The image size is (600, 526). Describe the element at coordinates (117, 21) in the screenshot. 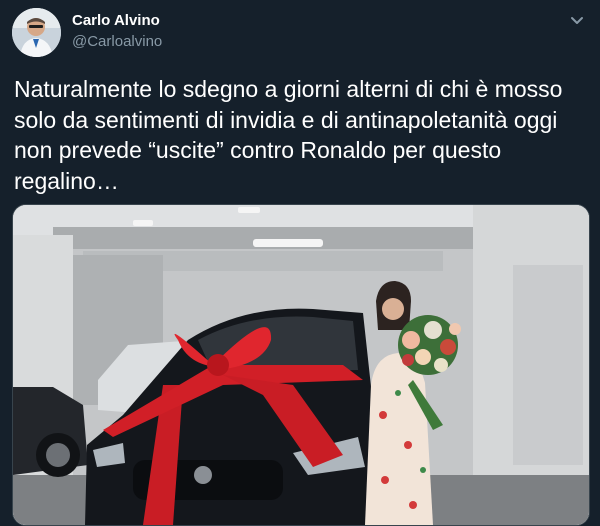

I see `author-display-name: Carlo Alvino` at that location.